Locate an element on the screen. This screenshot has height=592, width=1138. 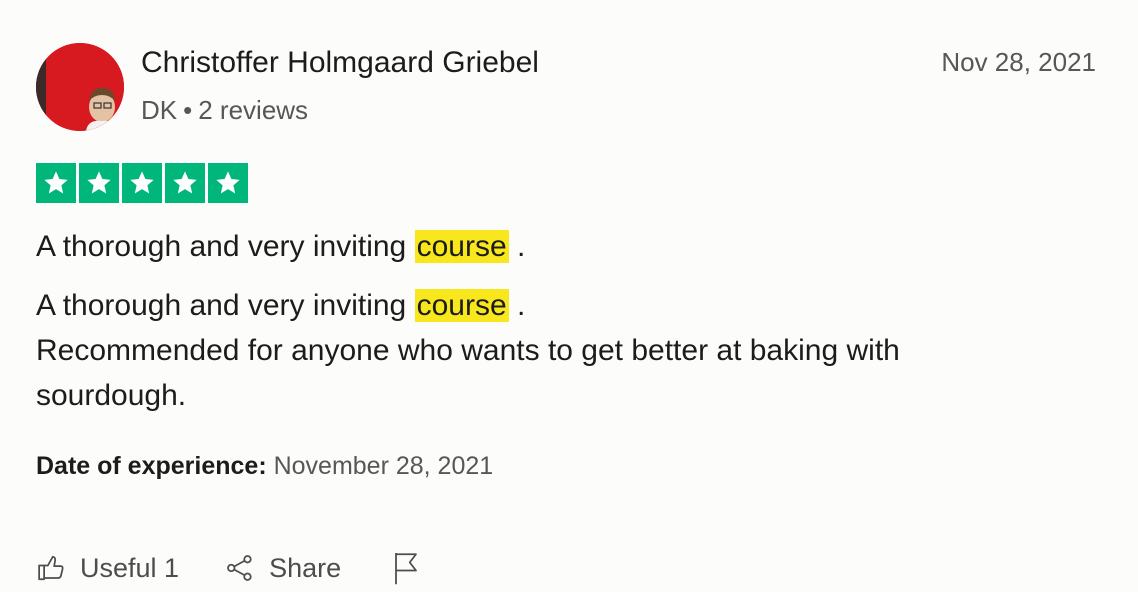
report-button is located at coordinates (406, 568).